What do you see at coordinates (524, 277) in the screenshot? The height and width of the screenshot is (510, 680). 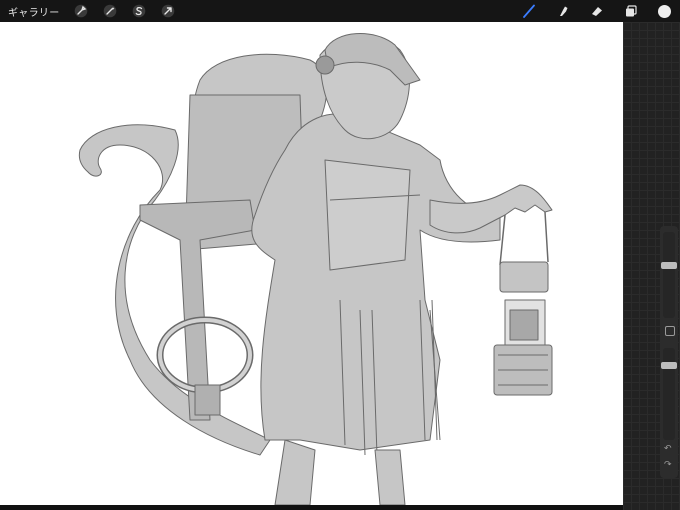 I see `lantern-top` at bounding box center [524, 277].